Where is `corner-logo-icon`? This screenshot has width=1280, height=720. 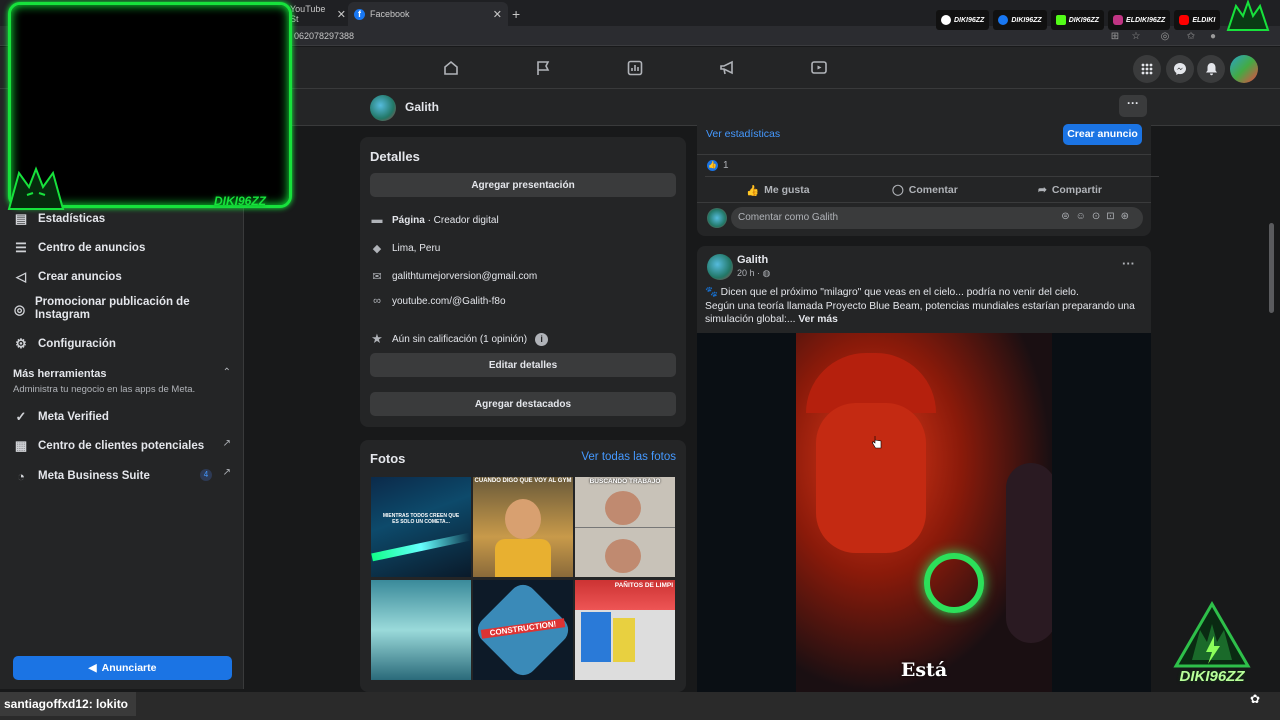
corner-logo-icon is located at coordinates (1248, 16).